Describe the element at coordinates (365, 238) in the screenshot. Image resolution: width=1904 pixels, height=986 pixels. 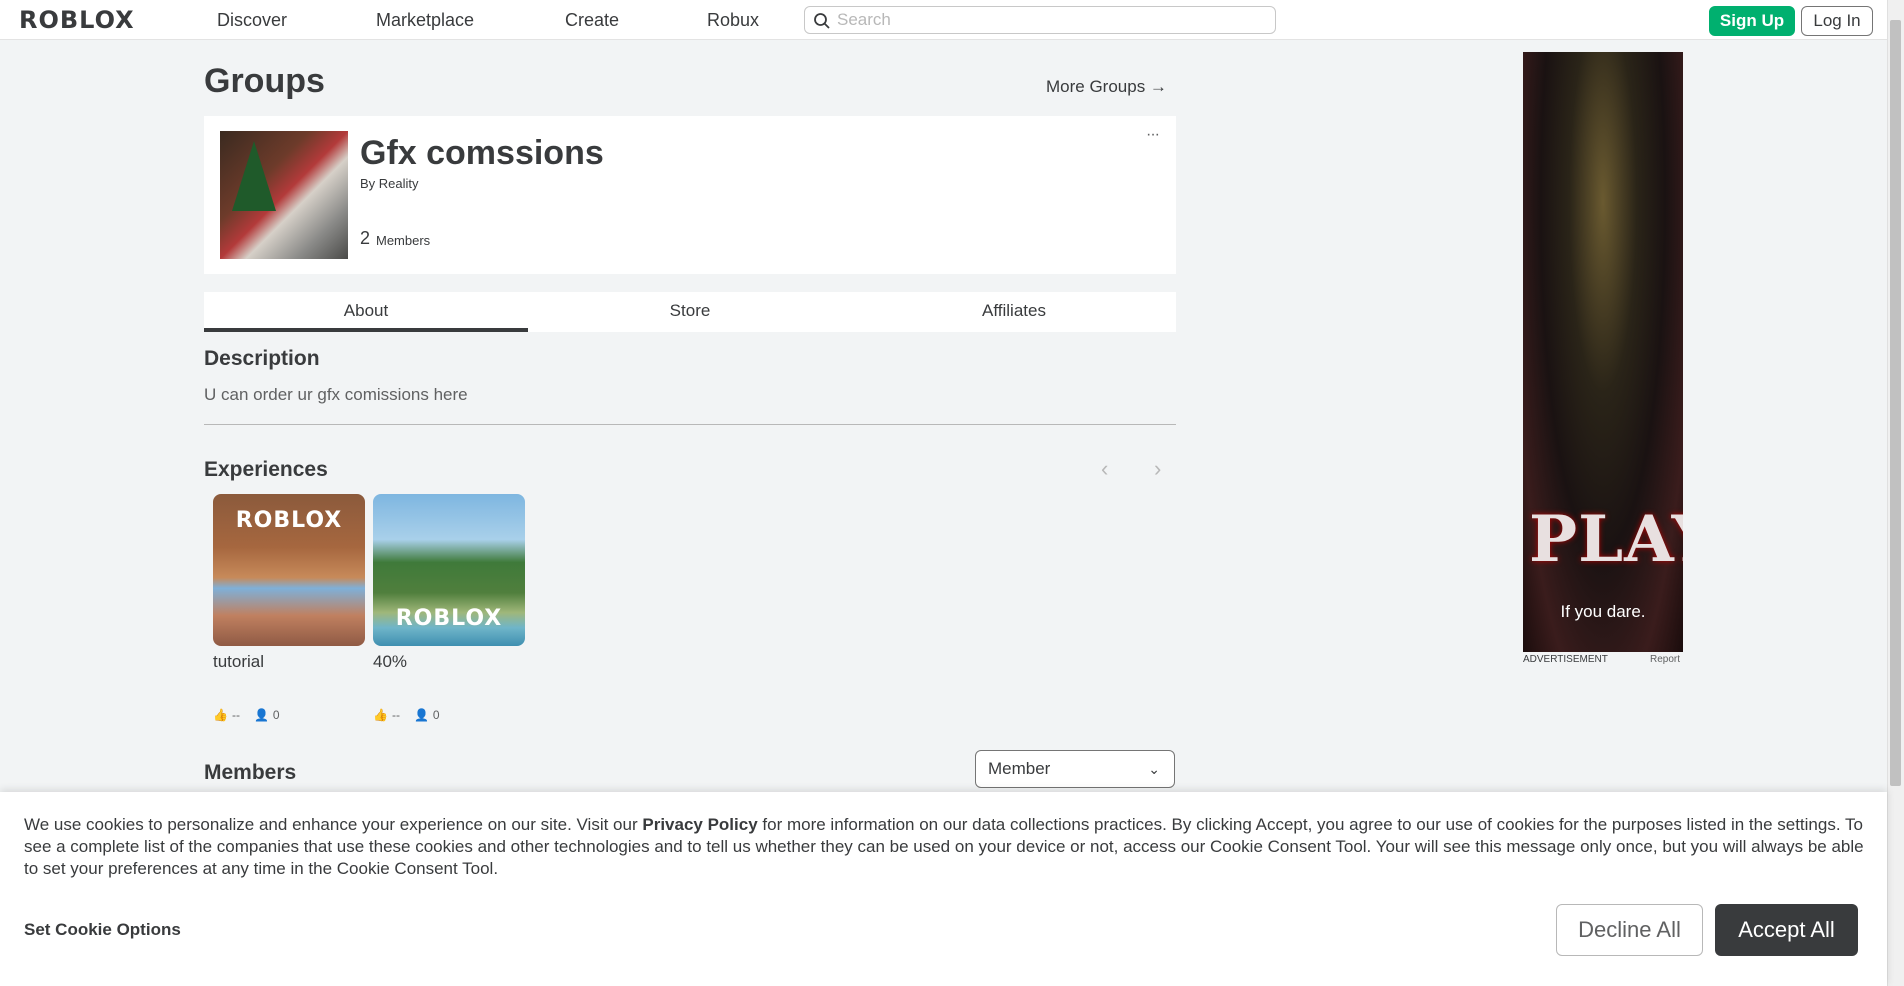
I see `member-count: 2` at that location.